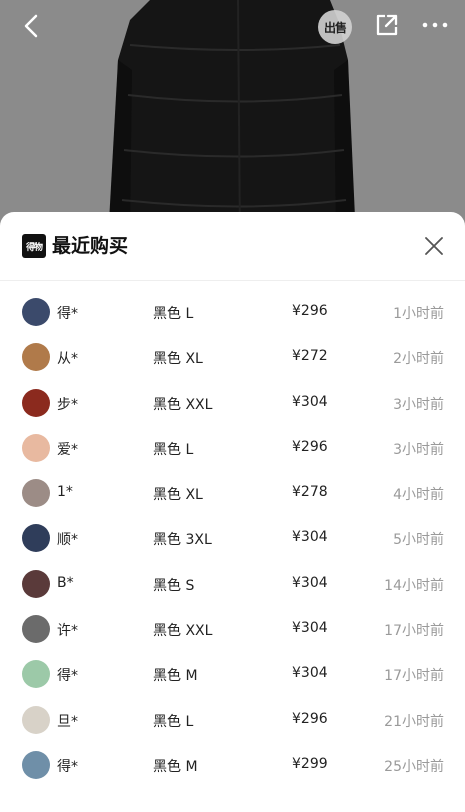 The width and height of the screenshot is (465, 812). Describe the element at coordinates (435, 25) in the screenshot. I see `more-options-icon` at that location.